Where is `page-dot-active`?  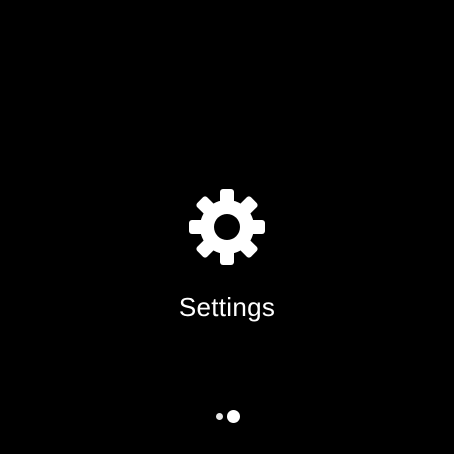
page-dot-active is located at coordinates (233, 416).